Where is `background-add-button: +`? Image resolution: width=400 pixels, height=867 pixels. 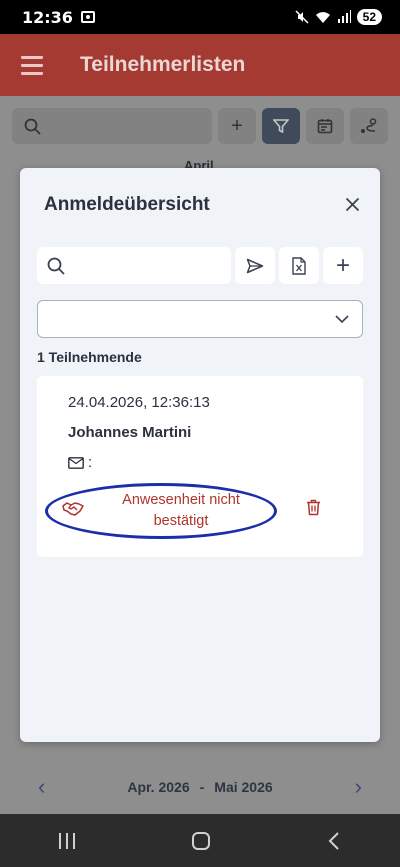
background-add-button: + is located at coordinates (237, 126).